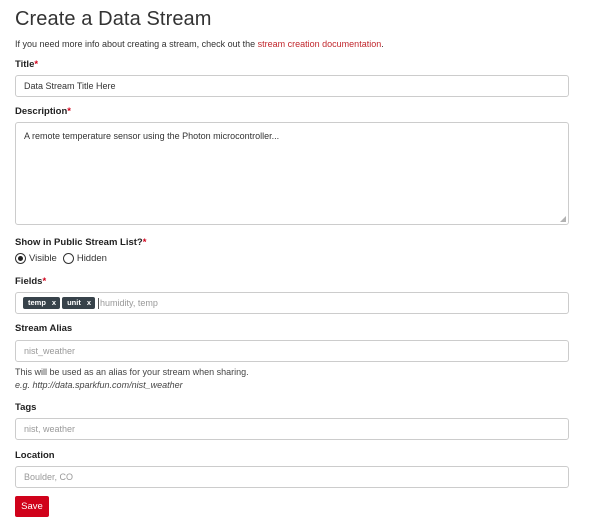 This screenshot has width=600, height=526. I want to click on save-button: Save, so click(32, 506).